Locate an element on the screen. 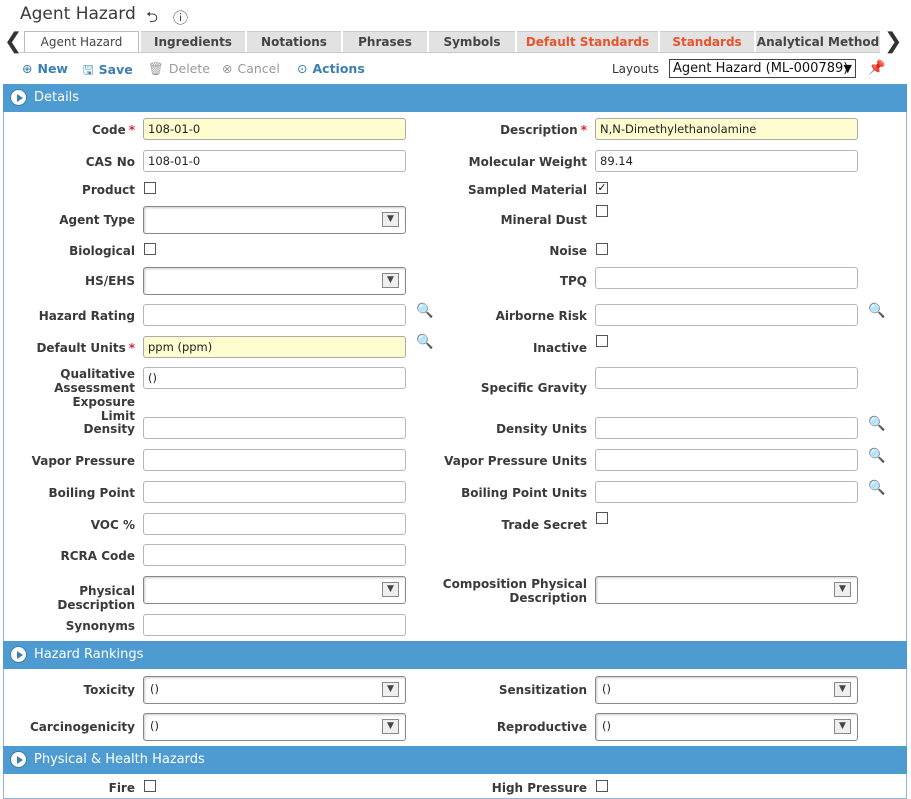 The image size is (911, 799). toxicity-label: Toxicity is located at coordinates (109, 690).